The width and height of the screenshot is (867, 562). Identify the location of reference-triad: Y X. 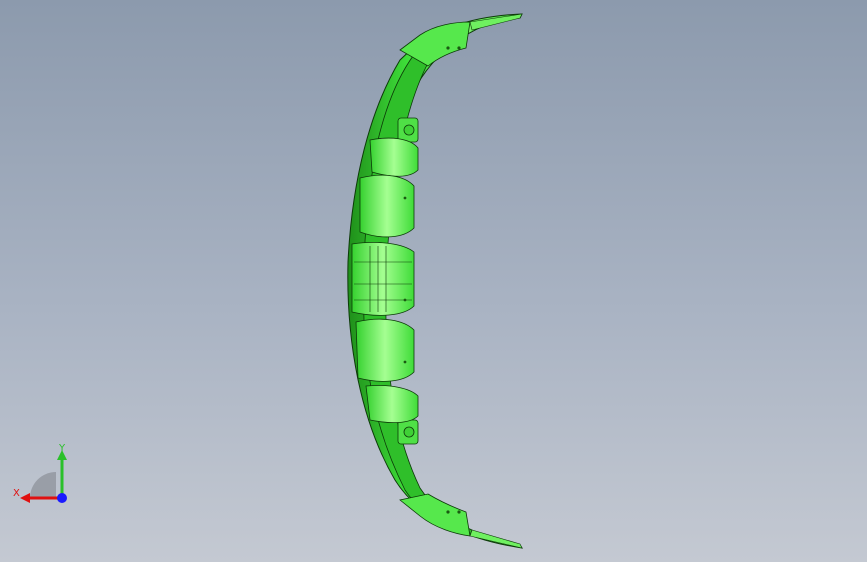
(40, 473).